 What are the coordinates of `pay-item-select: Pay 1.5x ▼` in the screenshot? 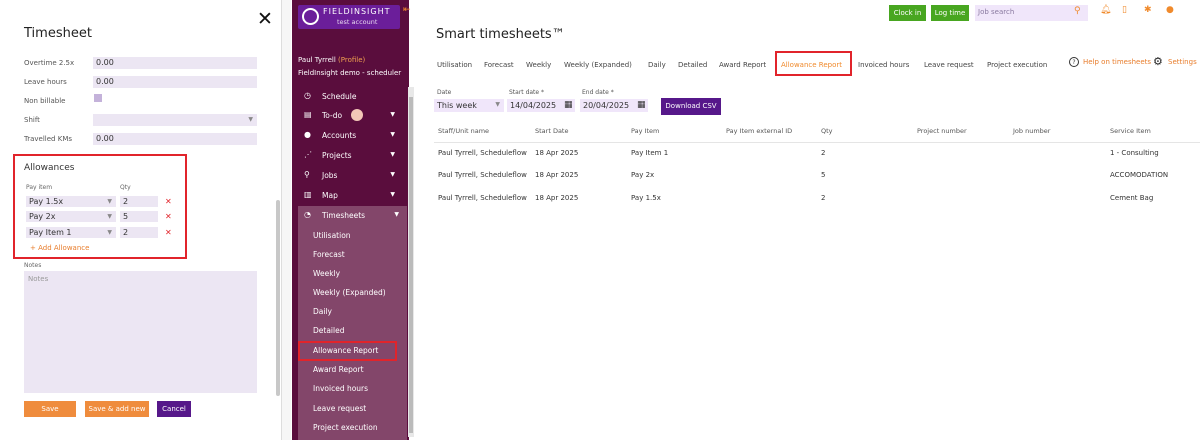 It's located at (71, 201).